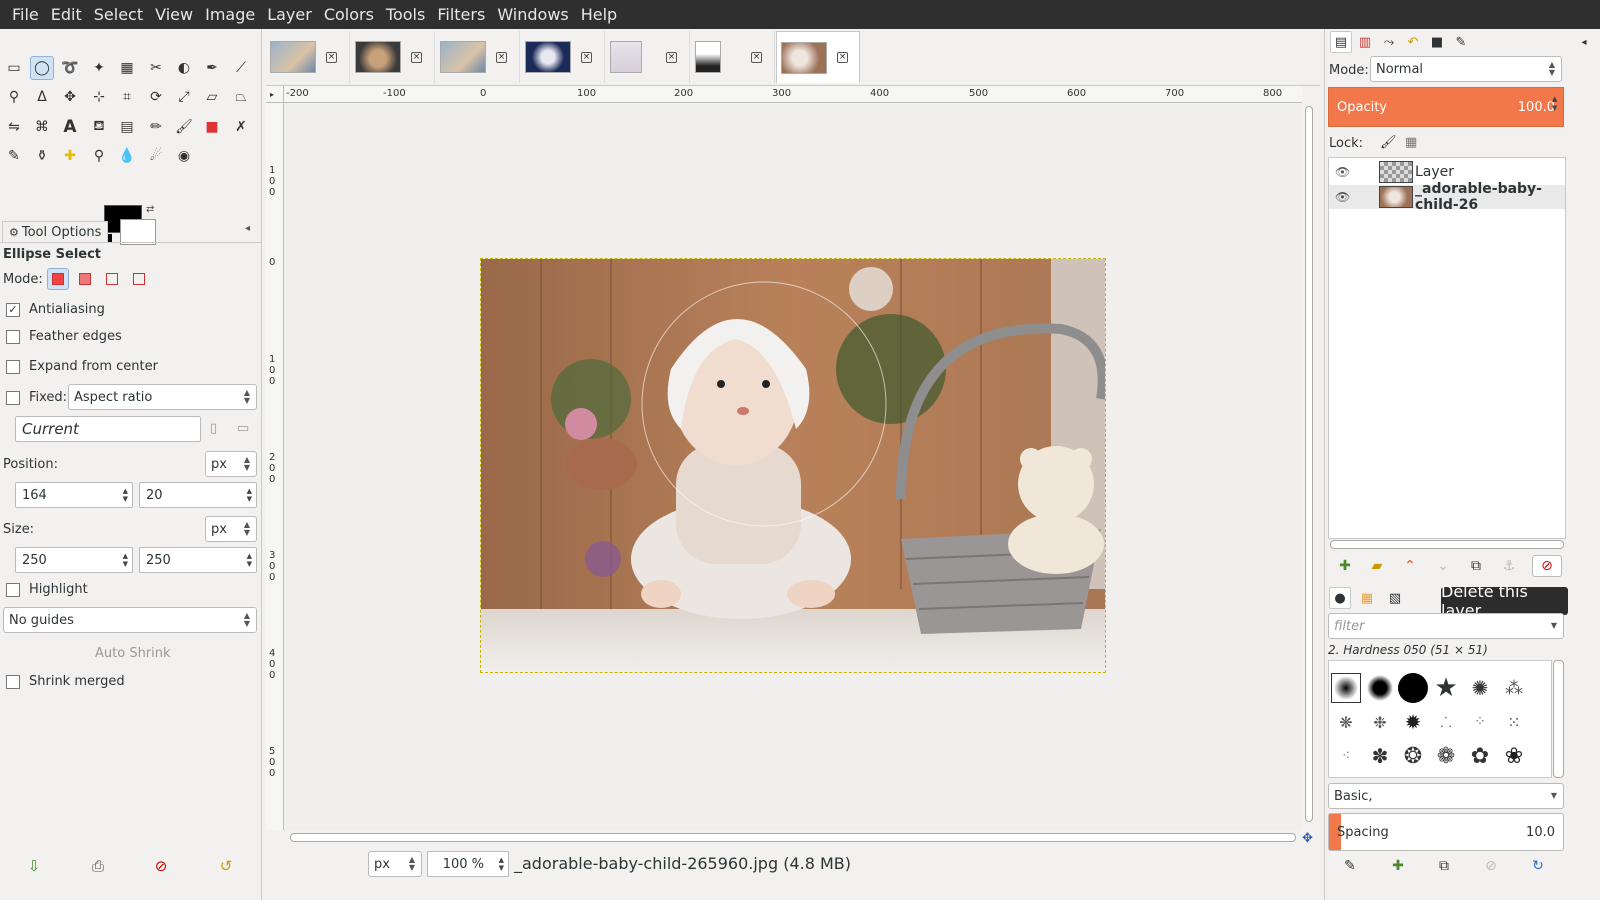 The height and width of the screenshot is (900, 1600). I want to click on menu-colors: Colors, so click(349, 14).